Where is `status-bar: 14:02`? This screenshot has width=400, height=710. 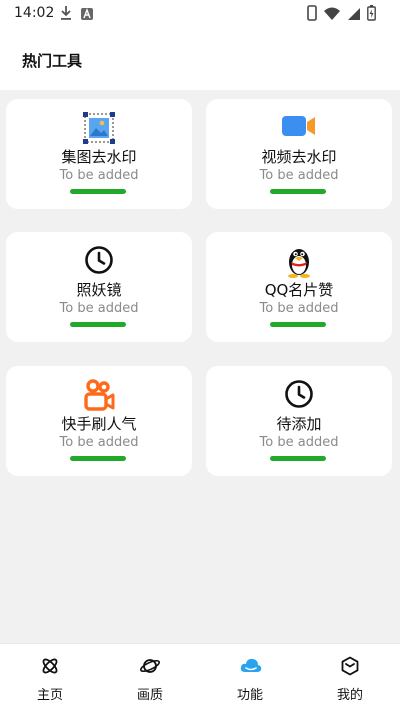 status-bar: 14:02 is located at coordinates (200, 14).